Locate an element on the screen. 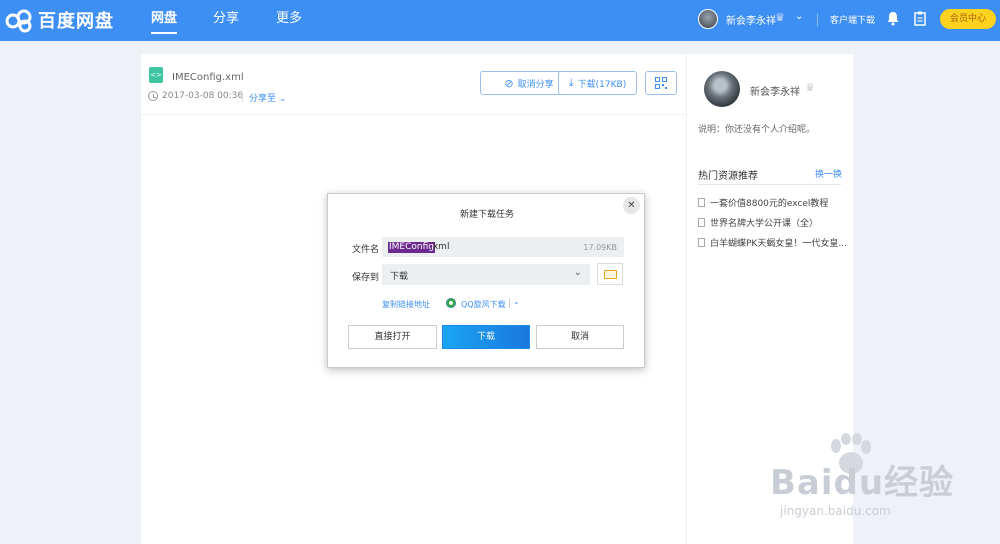 The width and height of the screenshot is (1000, 544). dialog-title: 新建下载任务 is located at coordinates (486, 215).